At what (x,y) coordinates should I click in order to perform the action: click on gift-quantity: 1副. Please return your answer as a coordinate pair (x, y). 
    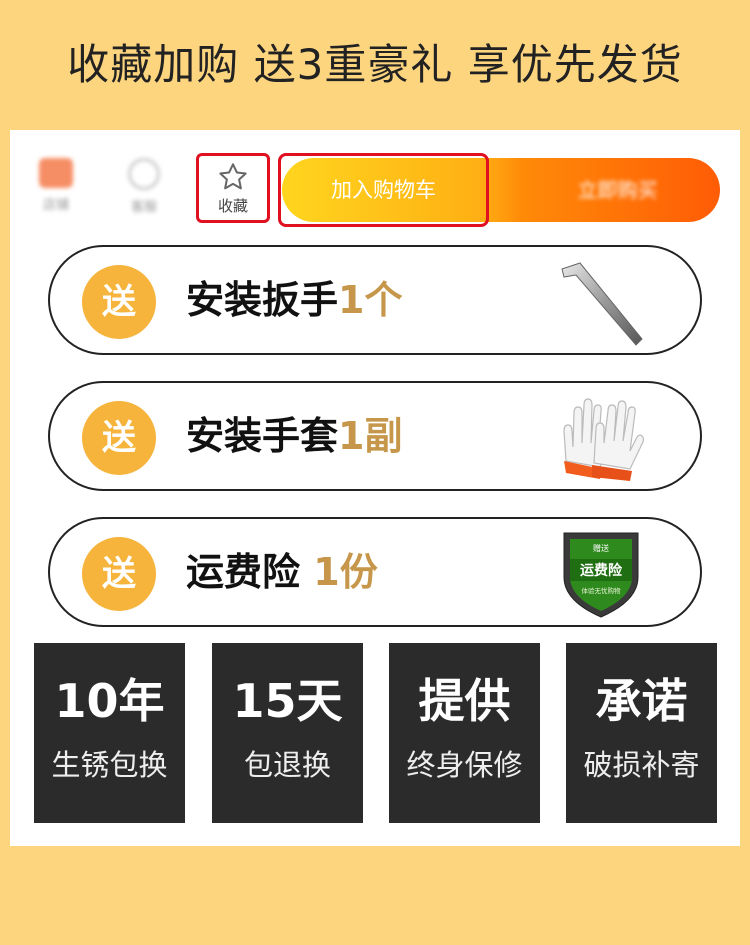
    Looking at the image, I should click on (370, 436).